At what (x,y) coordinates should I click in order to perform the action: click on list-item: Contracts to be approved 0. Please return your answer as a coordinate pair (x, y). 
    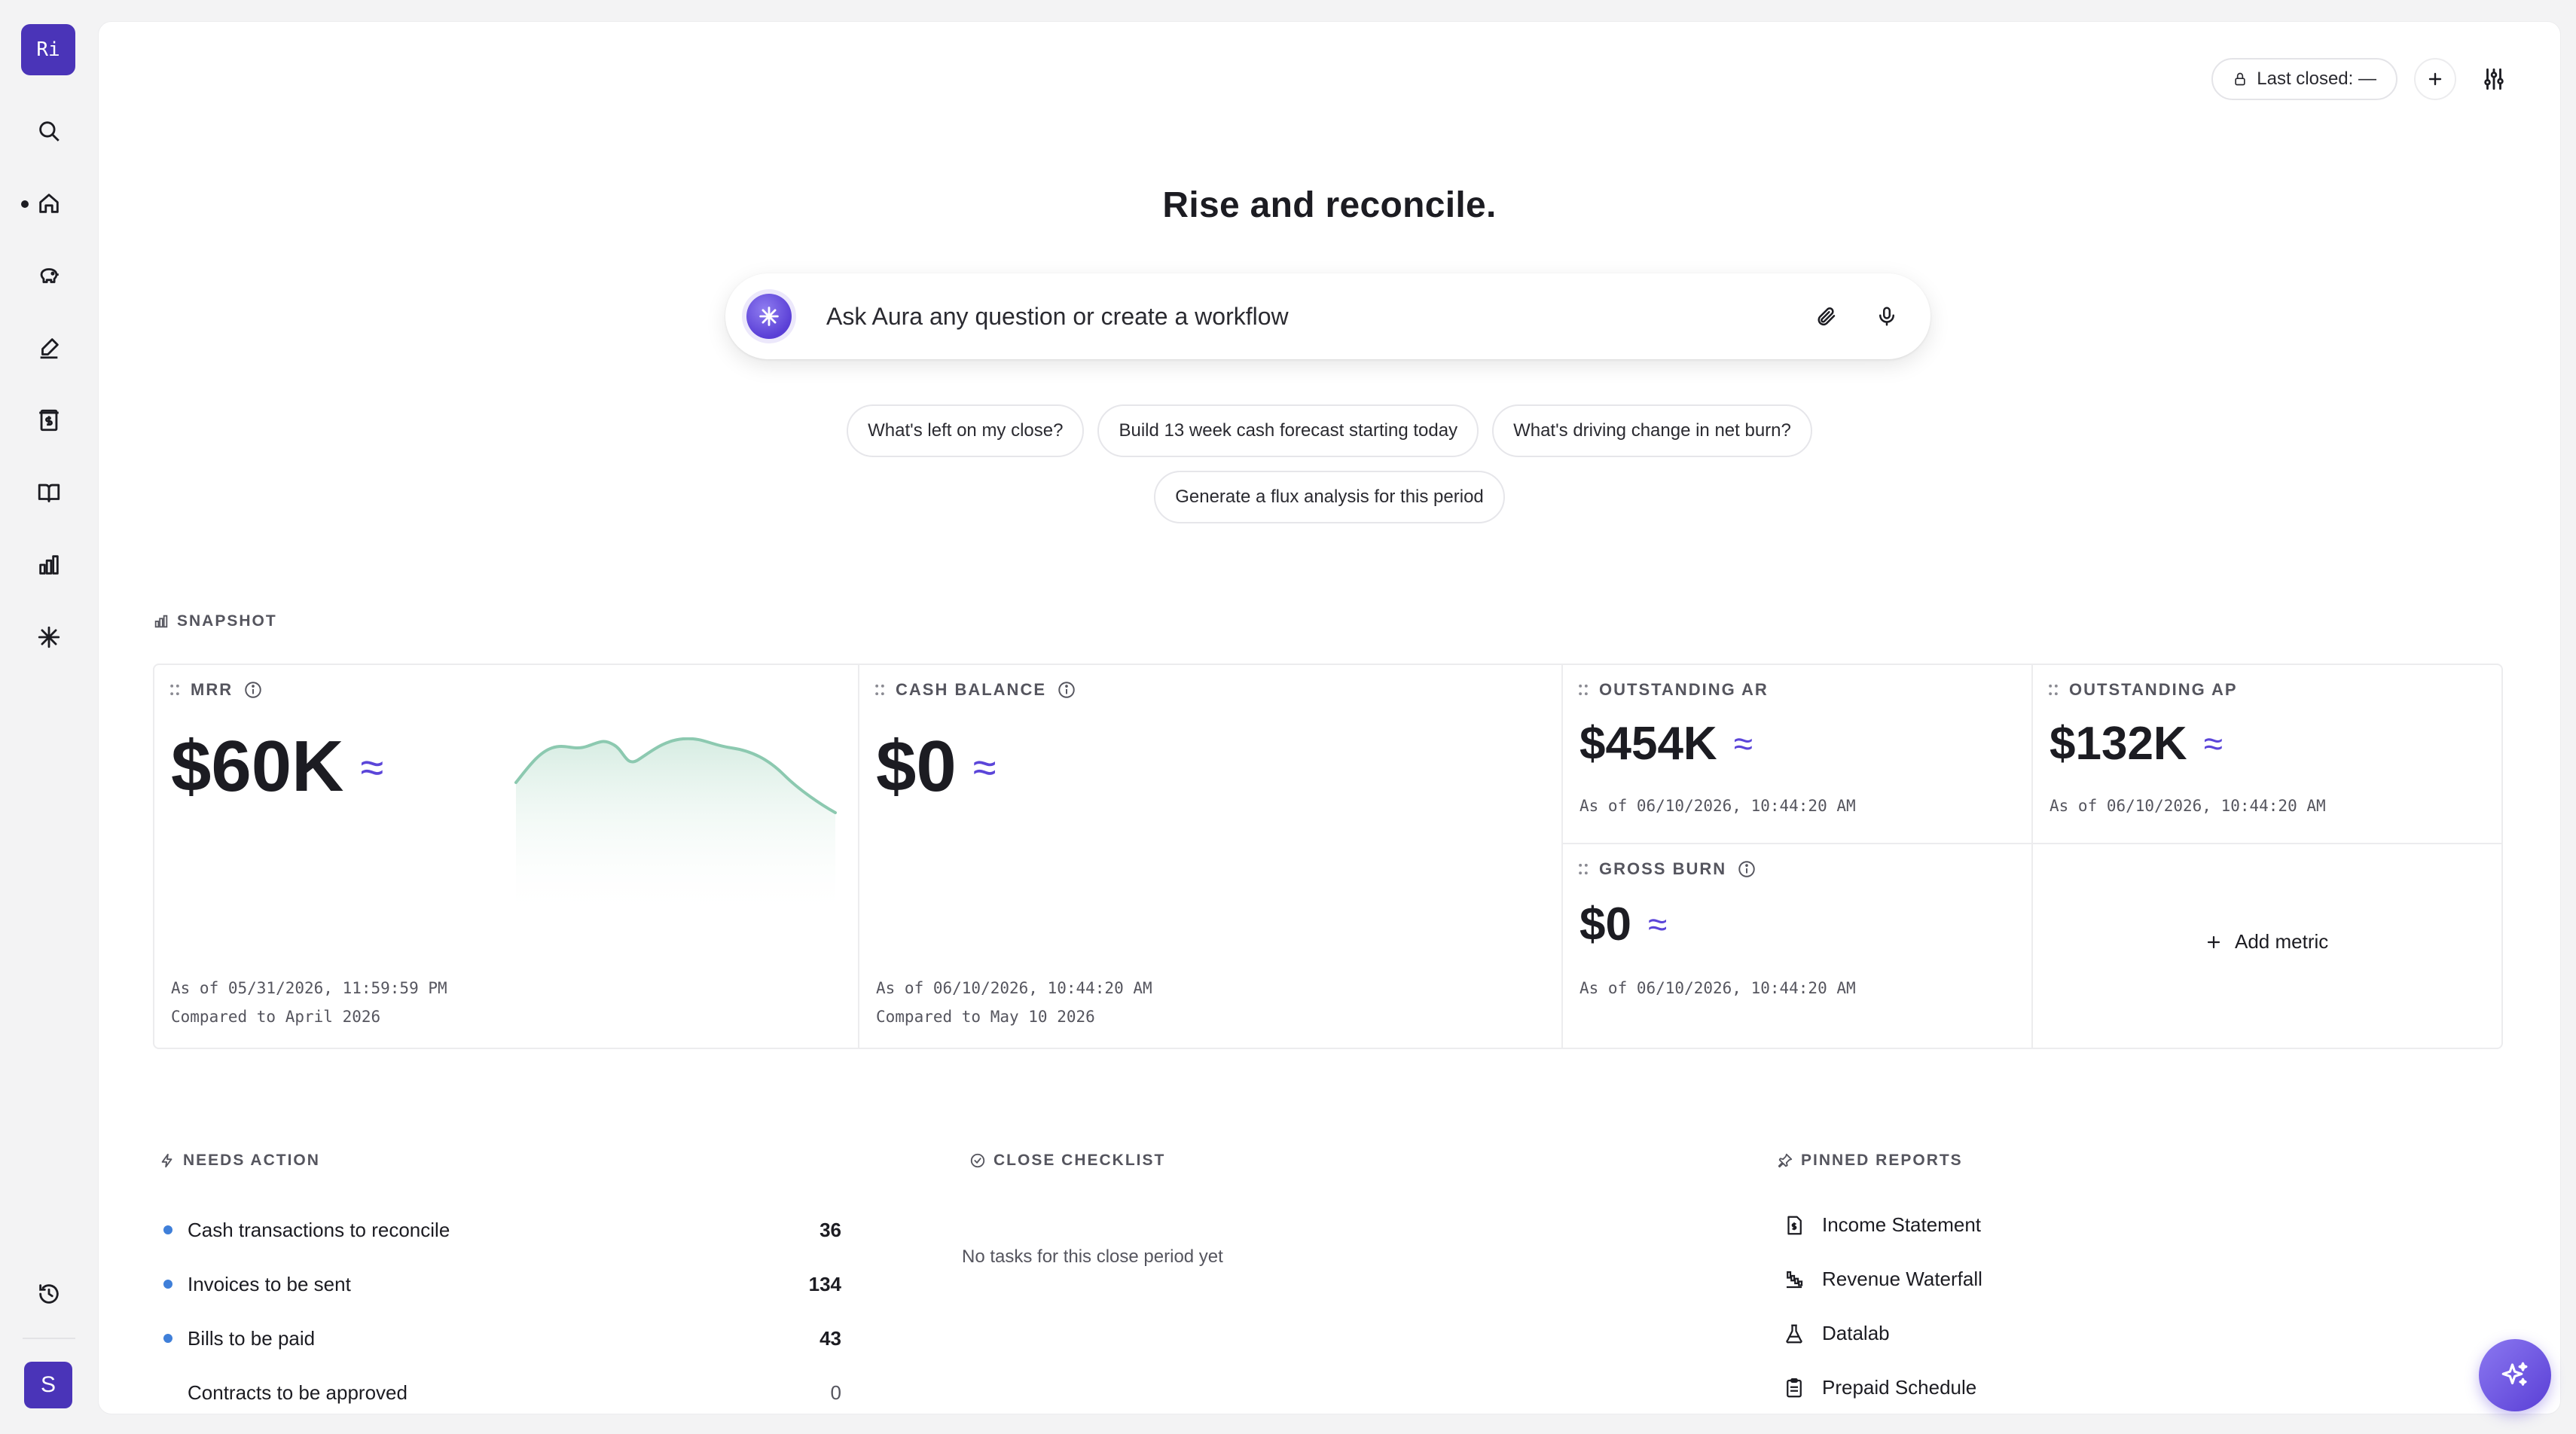
    Looking at the image, I should click on (502, 1393).